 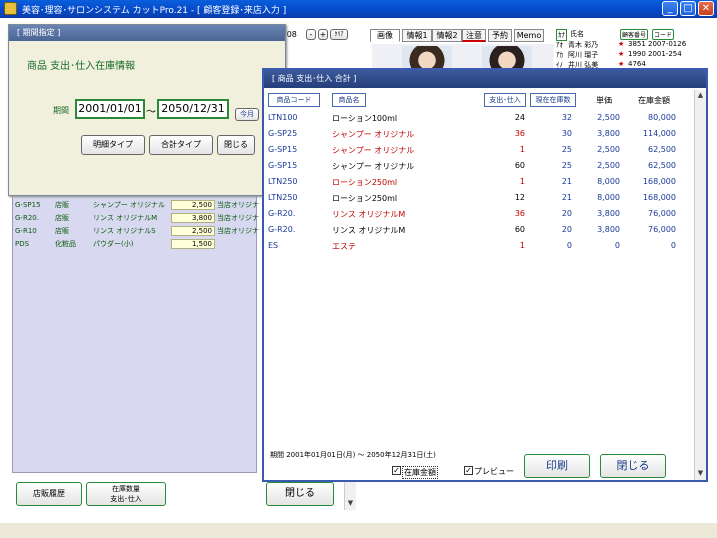 I want to click on code-badge: コード, so click(x=663, y=34).